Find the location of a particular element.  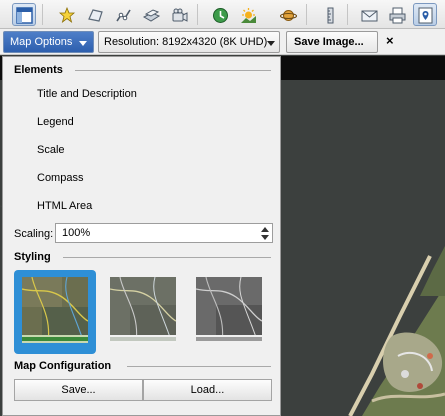

style-thumbnail-muted is located at coordinates (143, 312).